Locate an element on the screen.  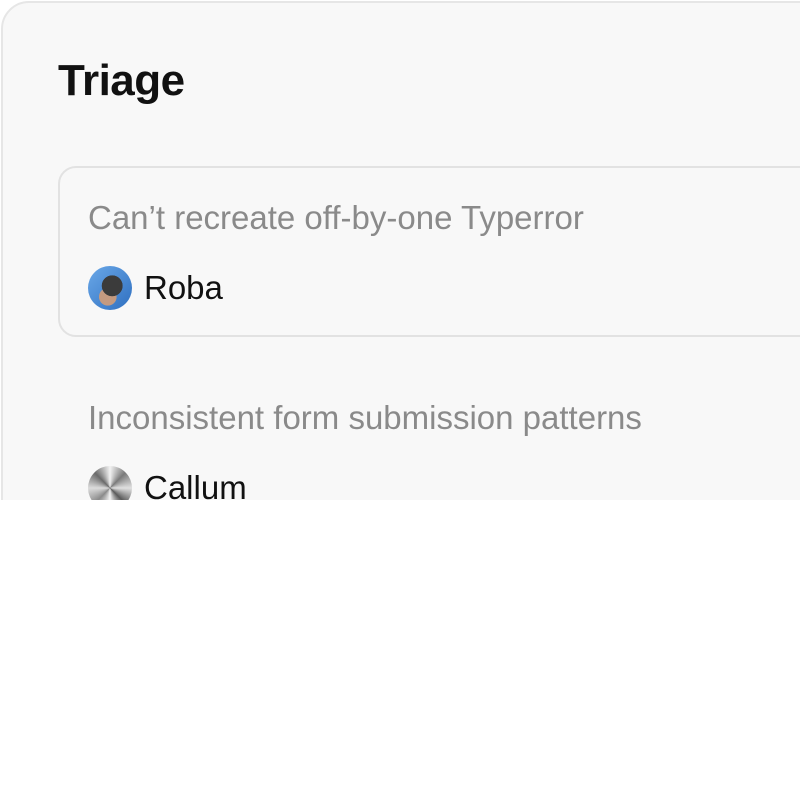
user-photo-avatar-icon is located at coordinates (110, 288).